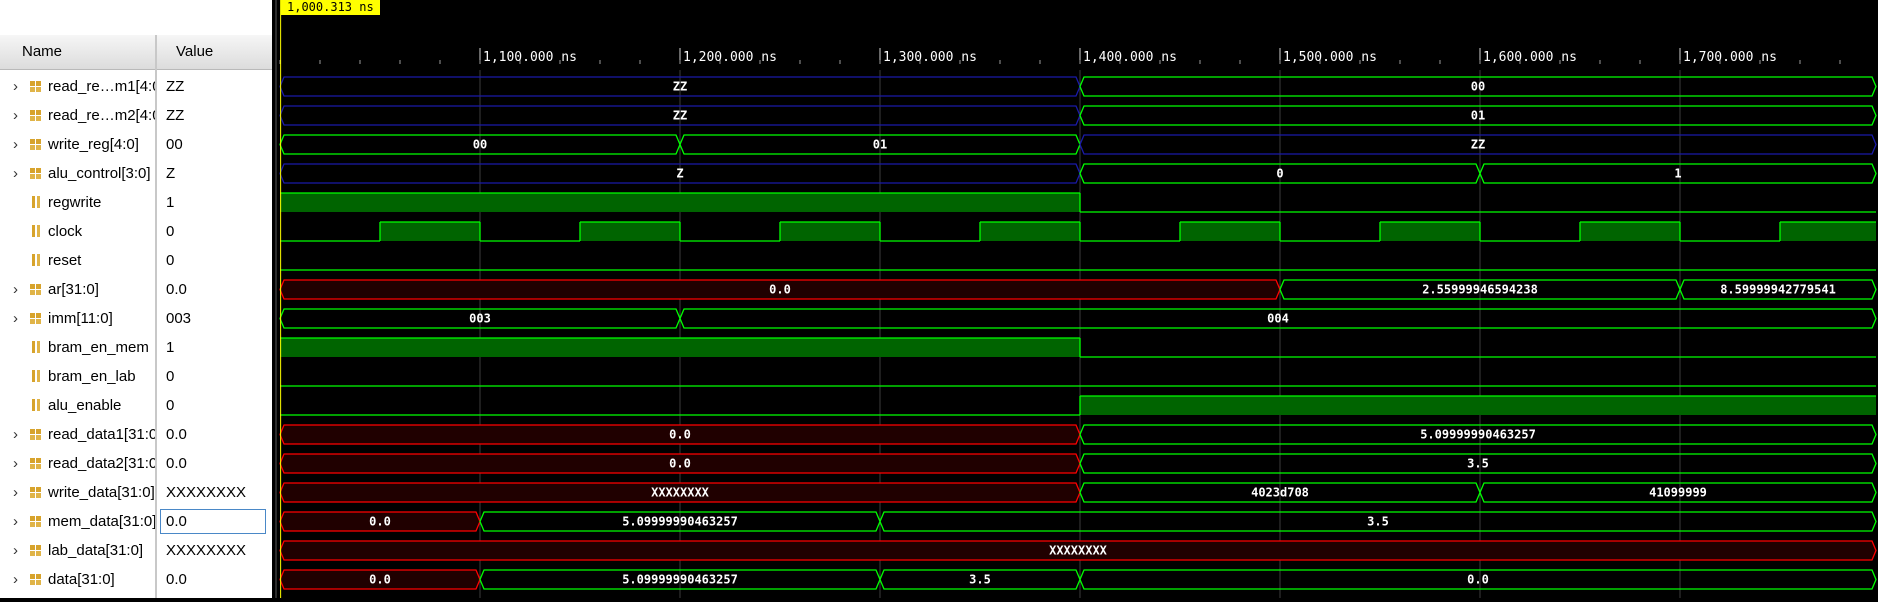 This screenshot has height=602, width=1878. What do you see at coordinates (136, 434) in the screenshot?
I see `signal-row: › read_data1[31:0] 0.0` at bounding box center [136, 434].